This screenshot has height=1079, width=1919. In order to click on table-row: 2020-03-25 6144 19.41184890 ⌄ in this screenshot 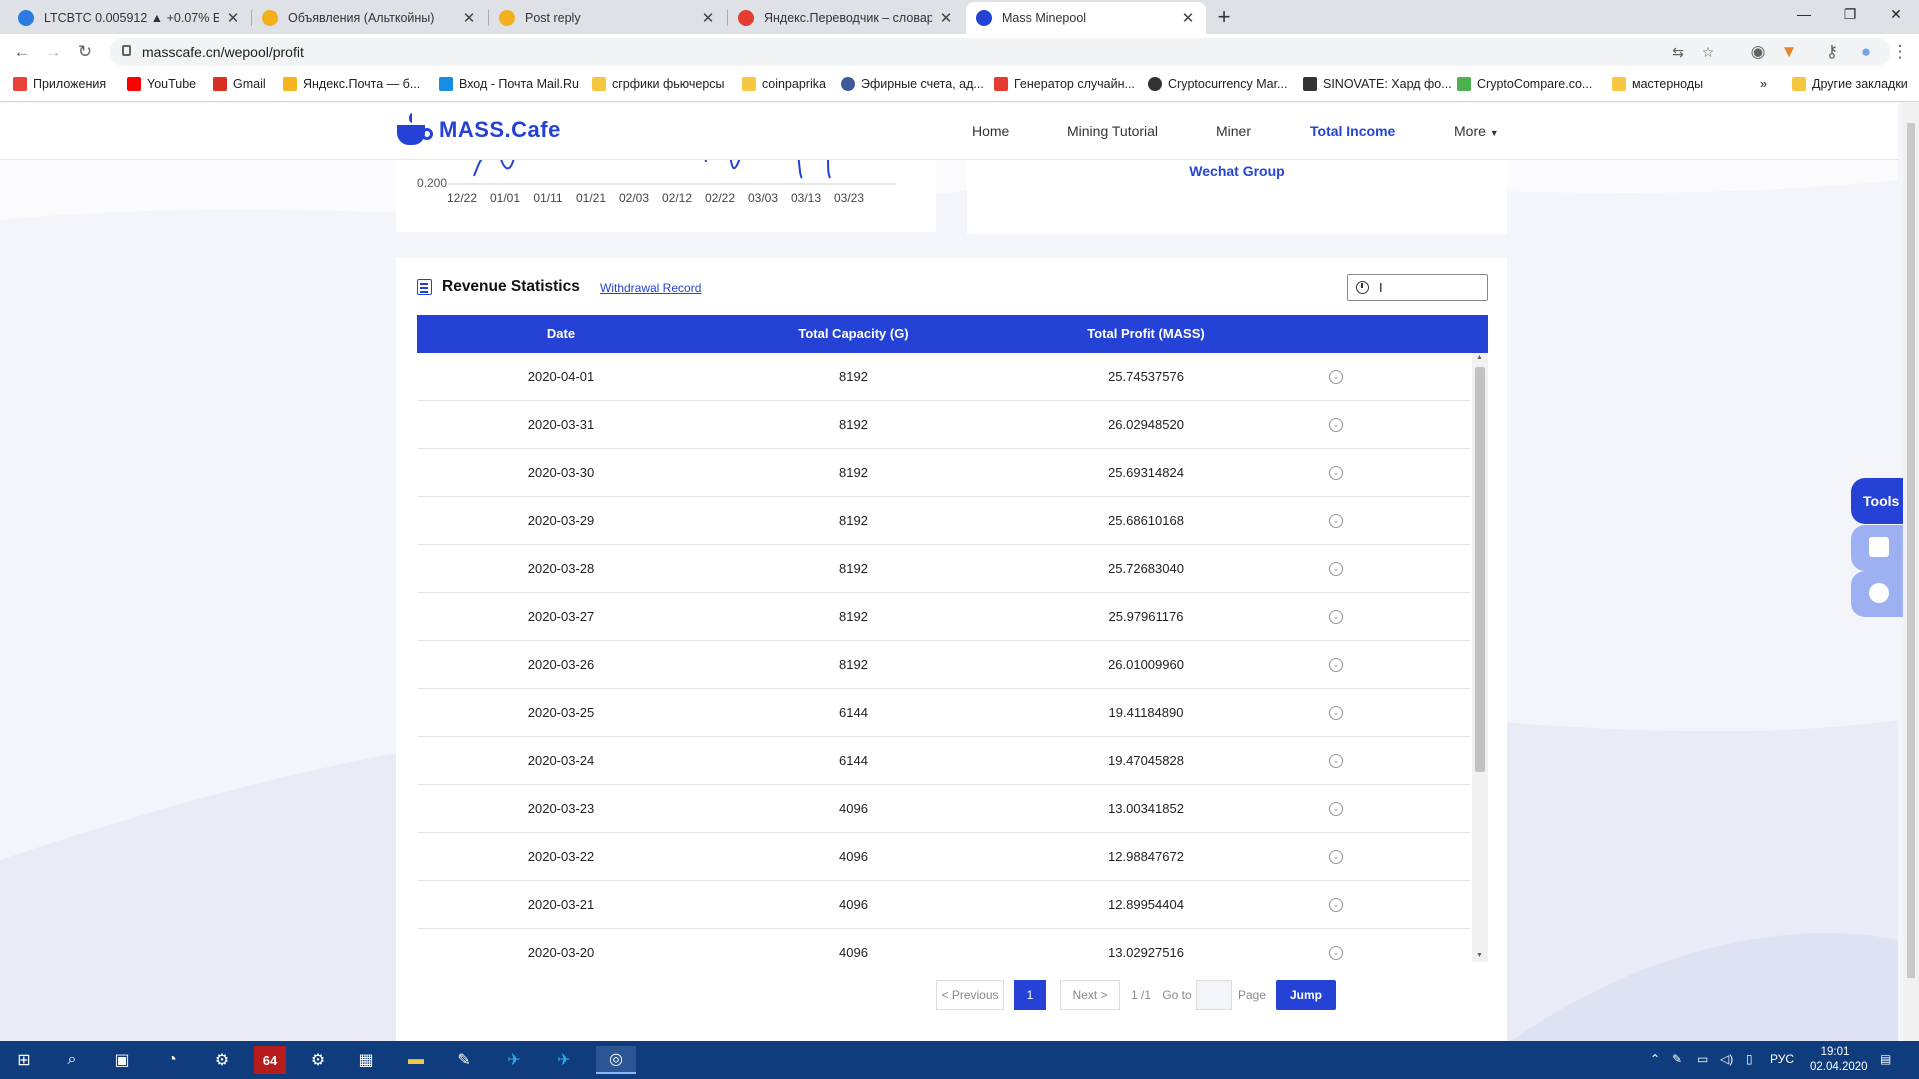, I will do `click(944, 713)`.